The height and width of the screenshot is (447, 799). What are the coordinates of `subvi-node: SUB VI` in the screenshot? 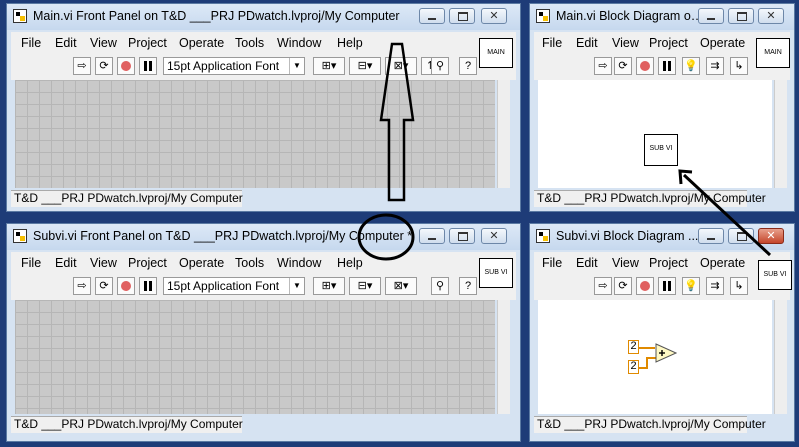 It's located at (661, 150).